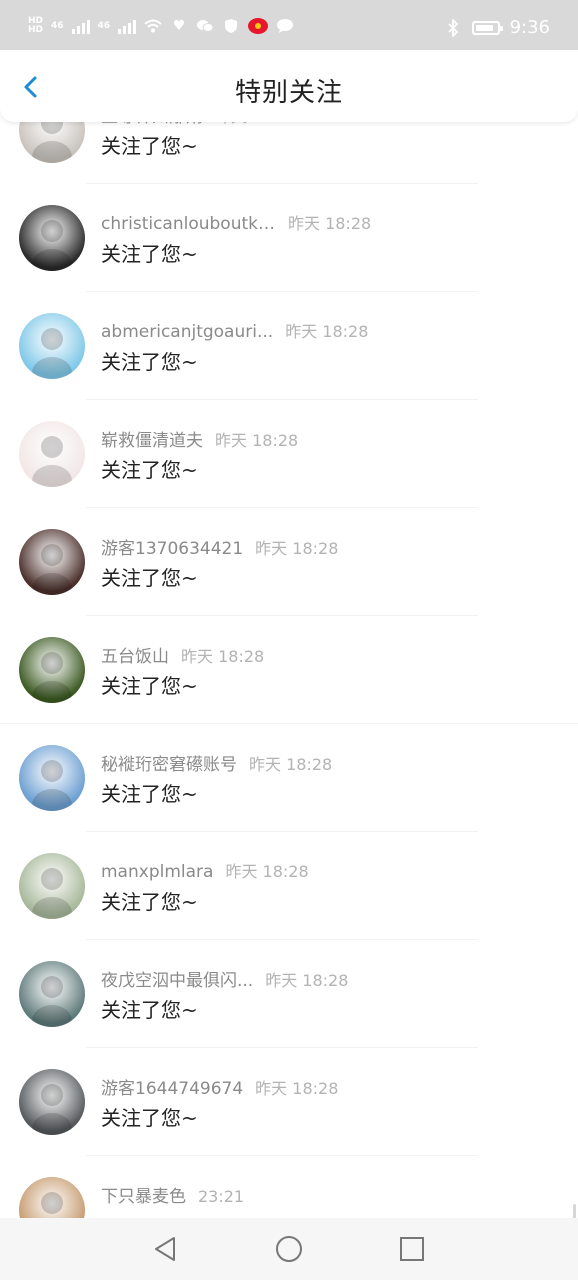 This screenshot has height=1280, width=578. I want to click on weibo-icon, so click(258, 26).